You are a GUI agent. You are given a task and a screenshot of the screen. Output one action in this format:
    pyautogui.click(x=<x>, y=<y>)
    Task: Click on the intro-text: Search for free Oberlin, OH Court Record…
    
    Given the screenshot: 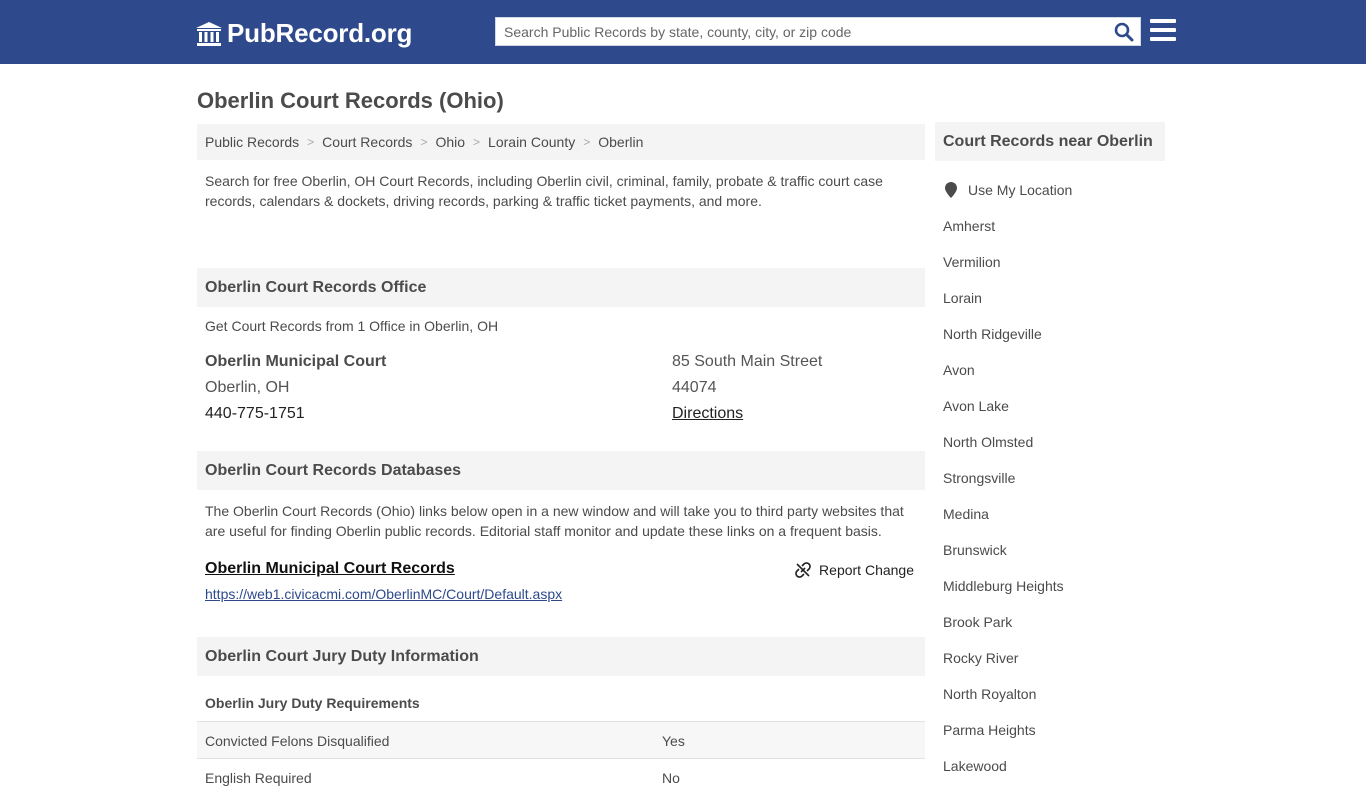 What is the action you would take?
    pyautogui.click(x=544, y=191)
    